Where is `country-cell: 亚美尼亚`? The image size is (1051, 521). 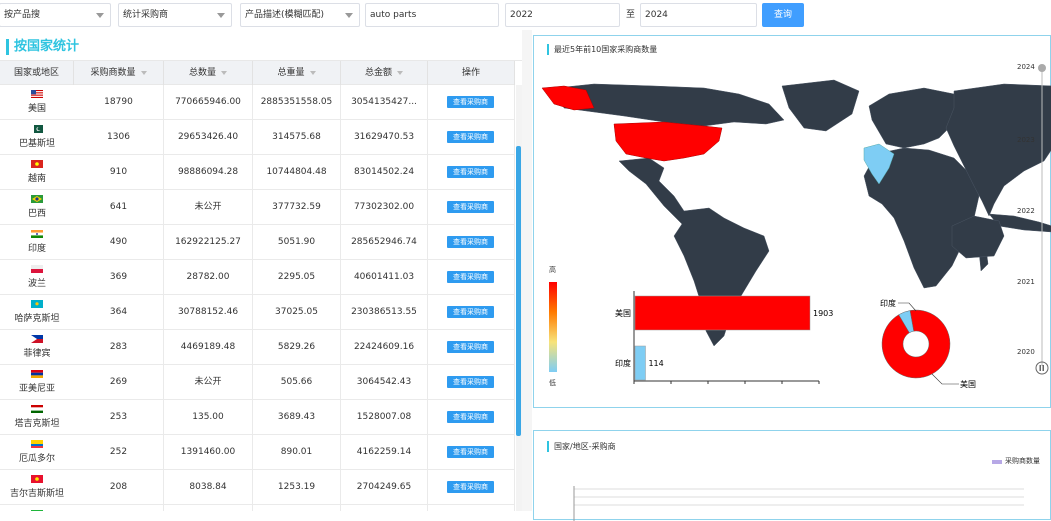 country-cell: 亚美尼亚 is located at coordinates (37, 382).